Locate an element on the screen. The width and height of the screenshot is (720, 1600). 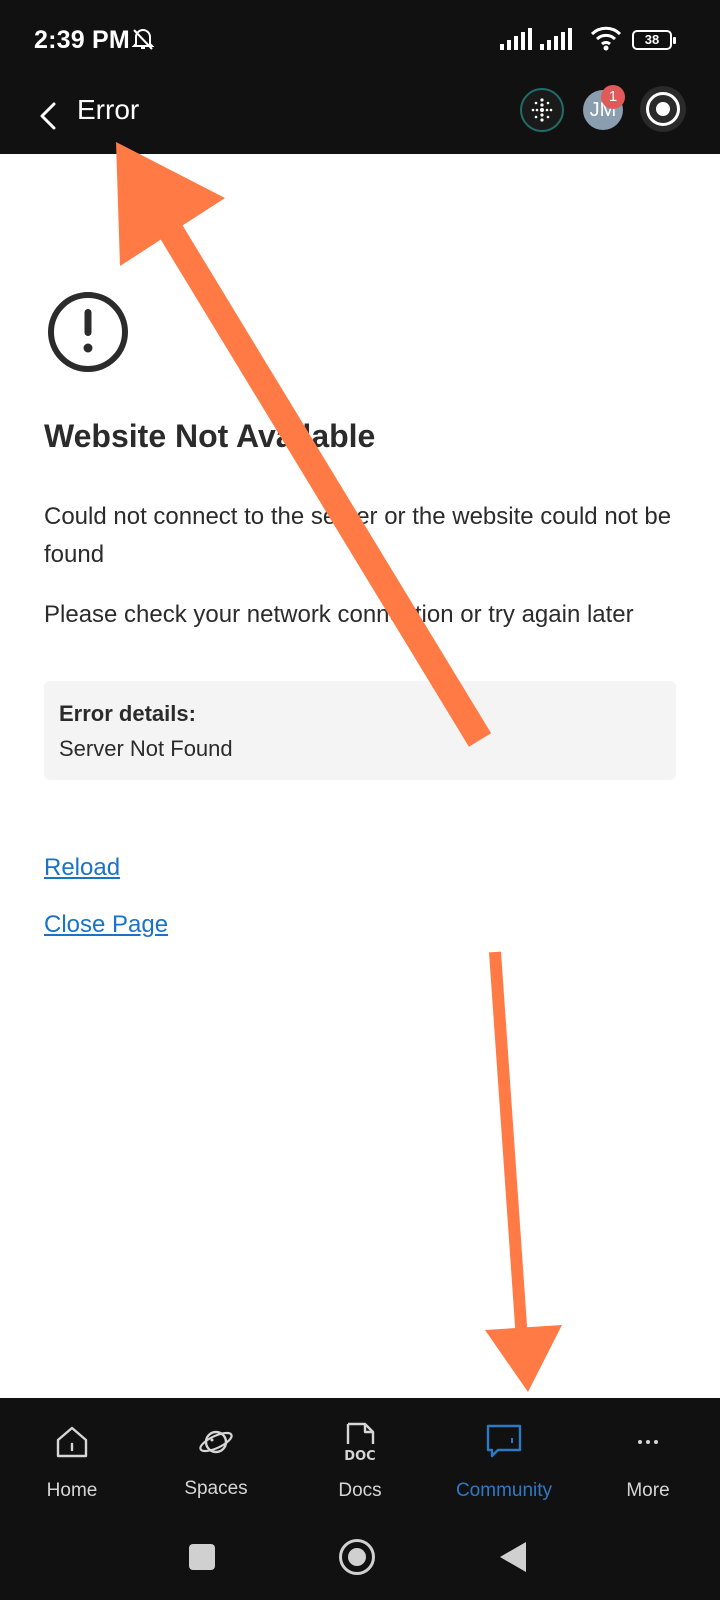
nav-item-community: Community is located at coordinates (504, 1457).